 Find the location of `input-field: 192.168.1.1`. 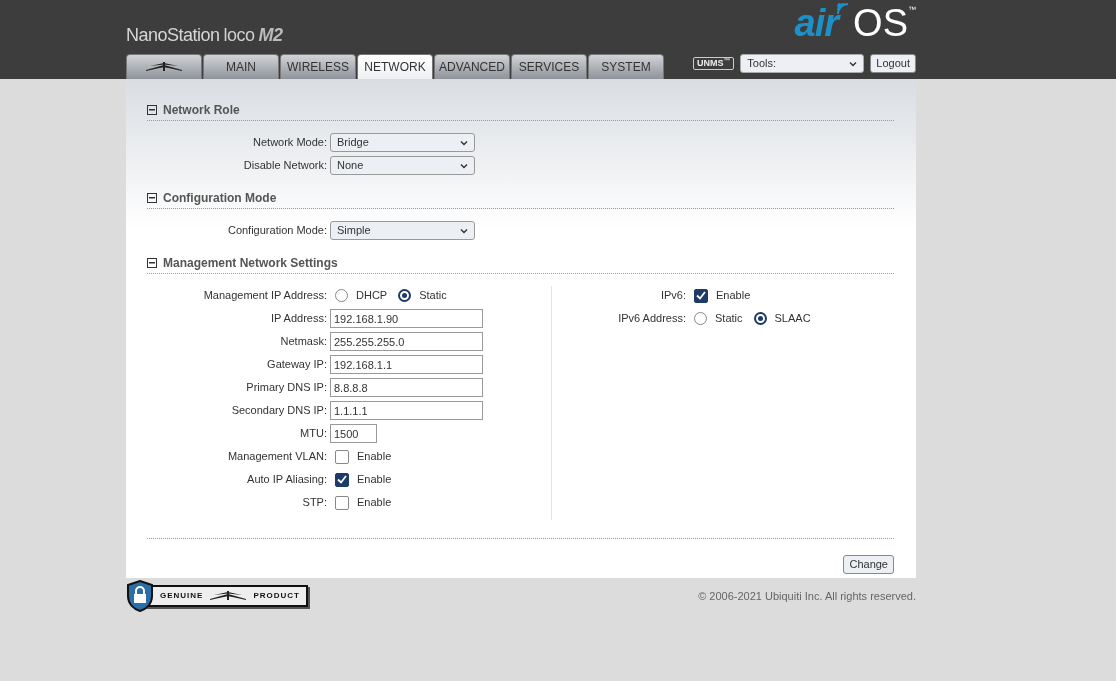

input-field: 192.168.1.1 is located at coordinates (406, 364).